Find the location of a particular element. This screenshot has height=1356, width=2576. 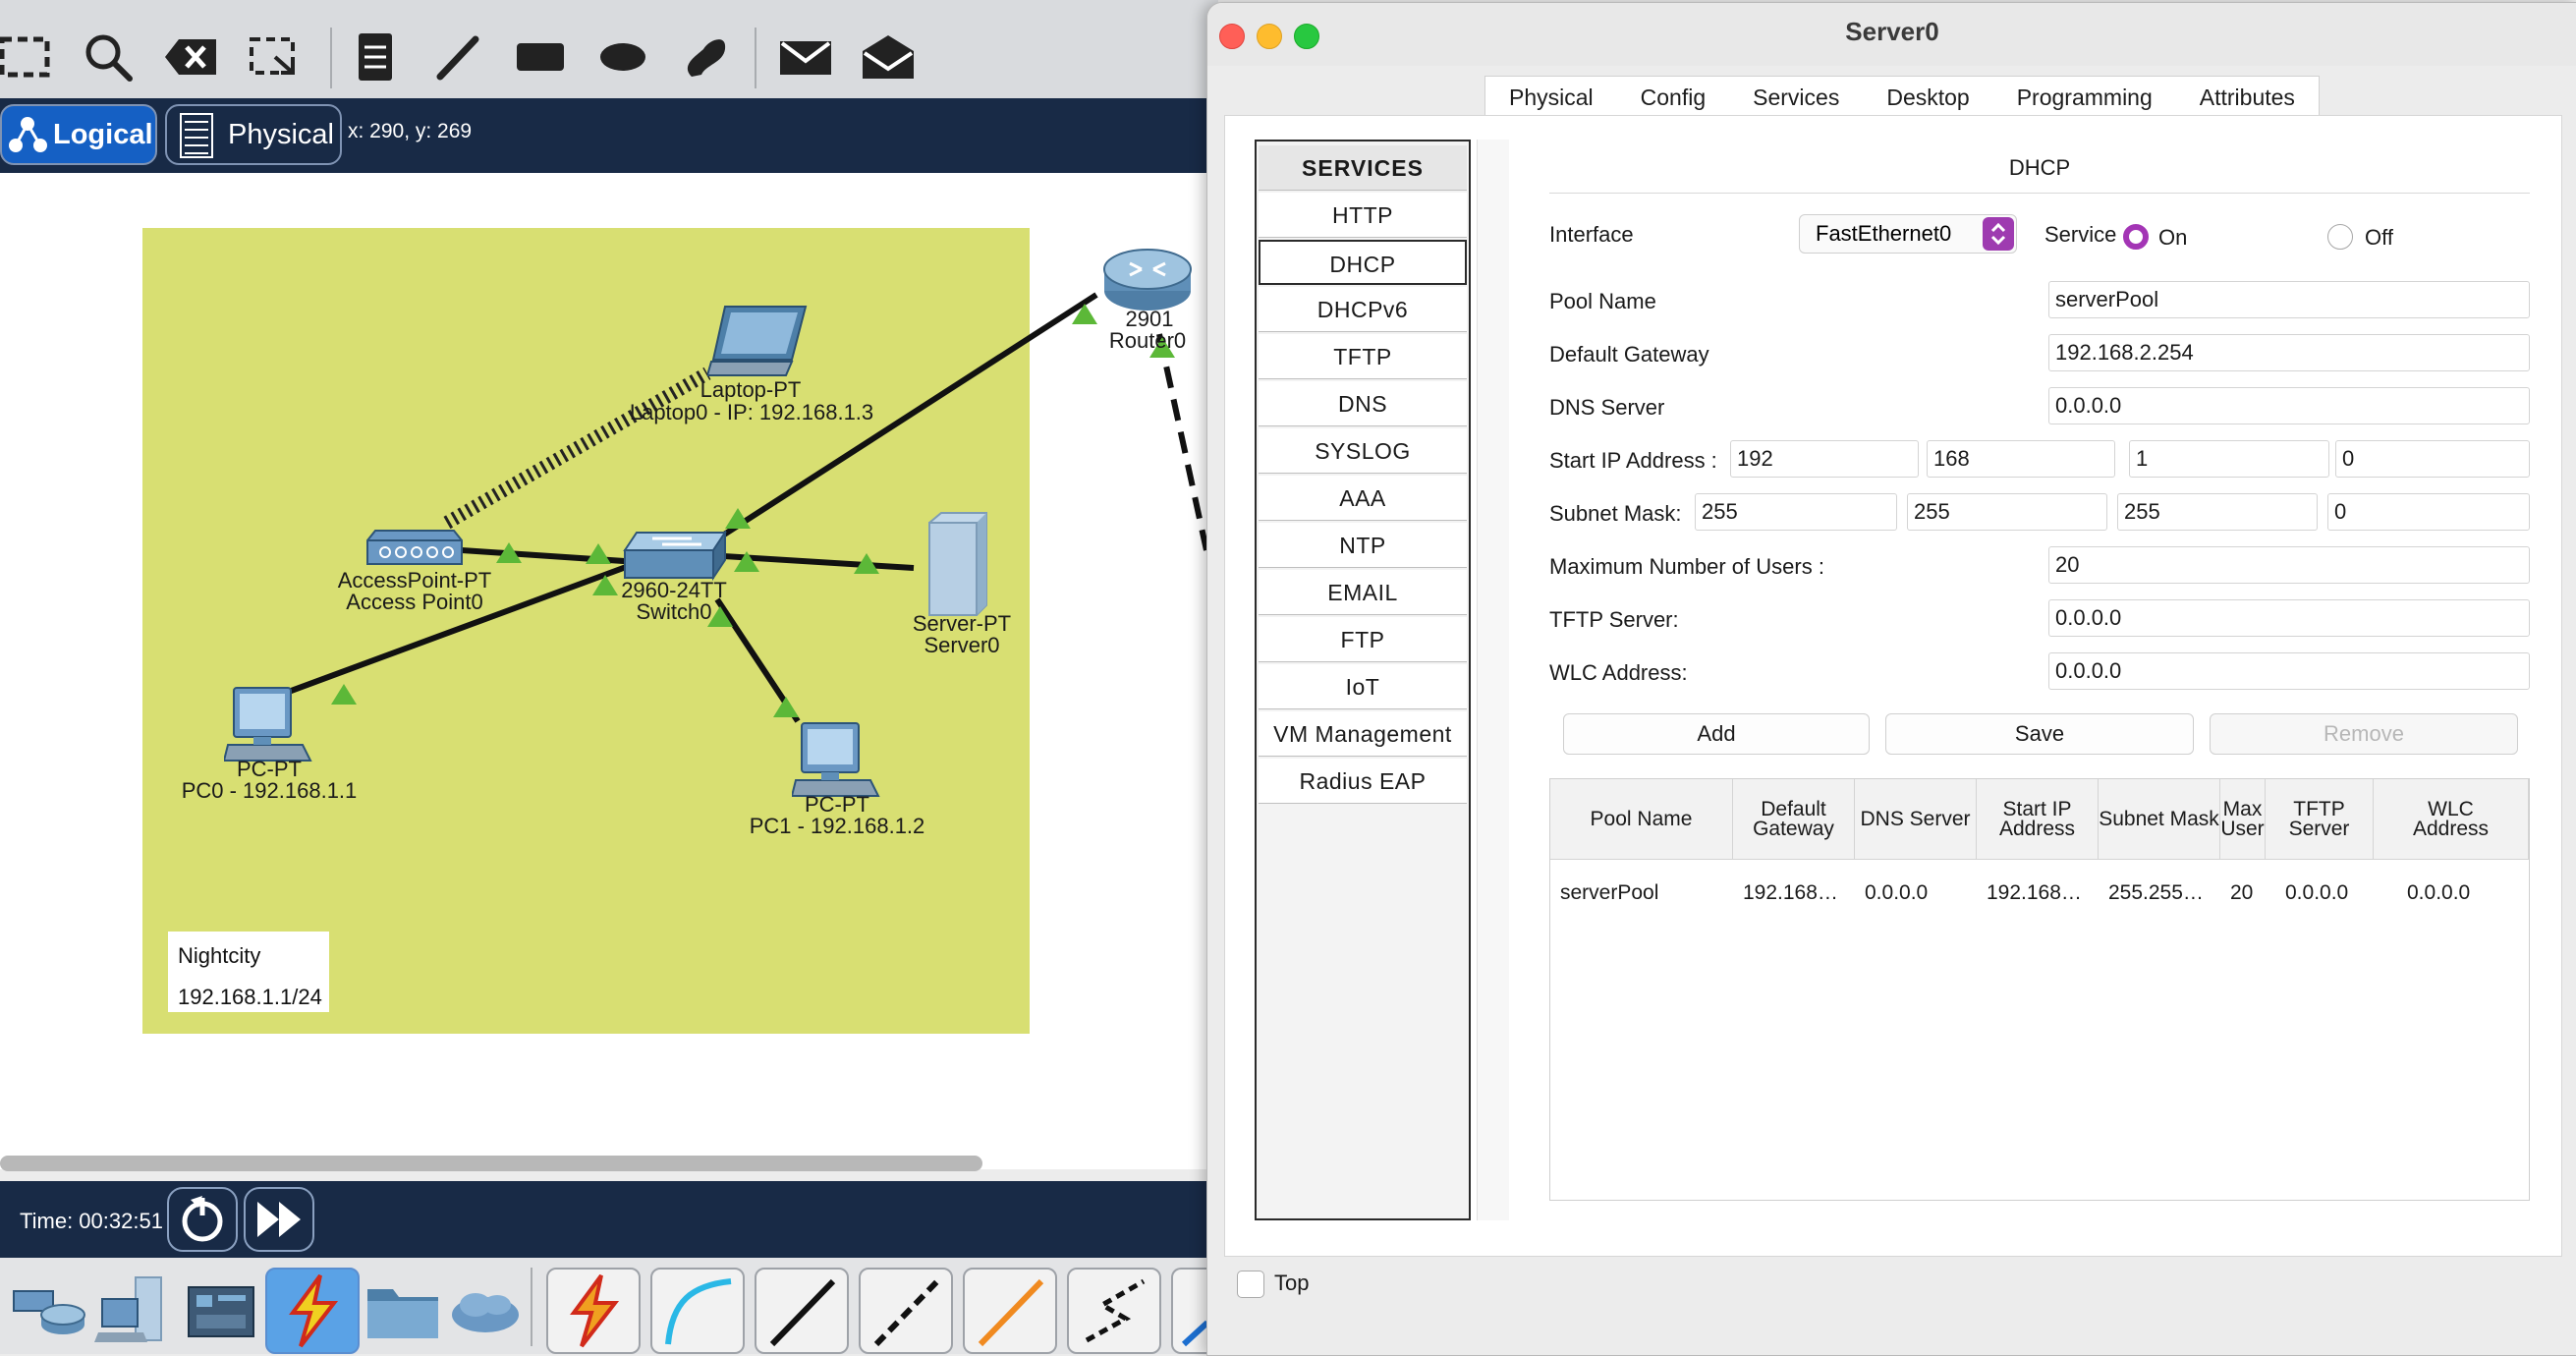

interface-select: FastEthernet0 is located at coordinates (1908, 234).